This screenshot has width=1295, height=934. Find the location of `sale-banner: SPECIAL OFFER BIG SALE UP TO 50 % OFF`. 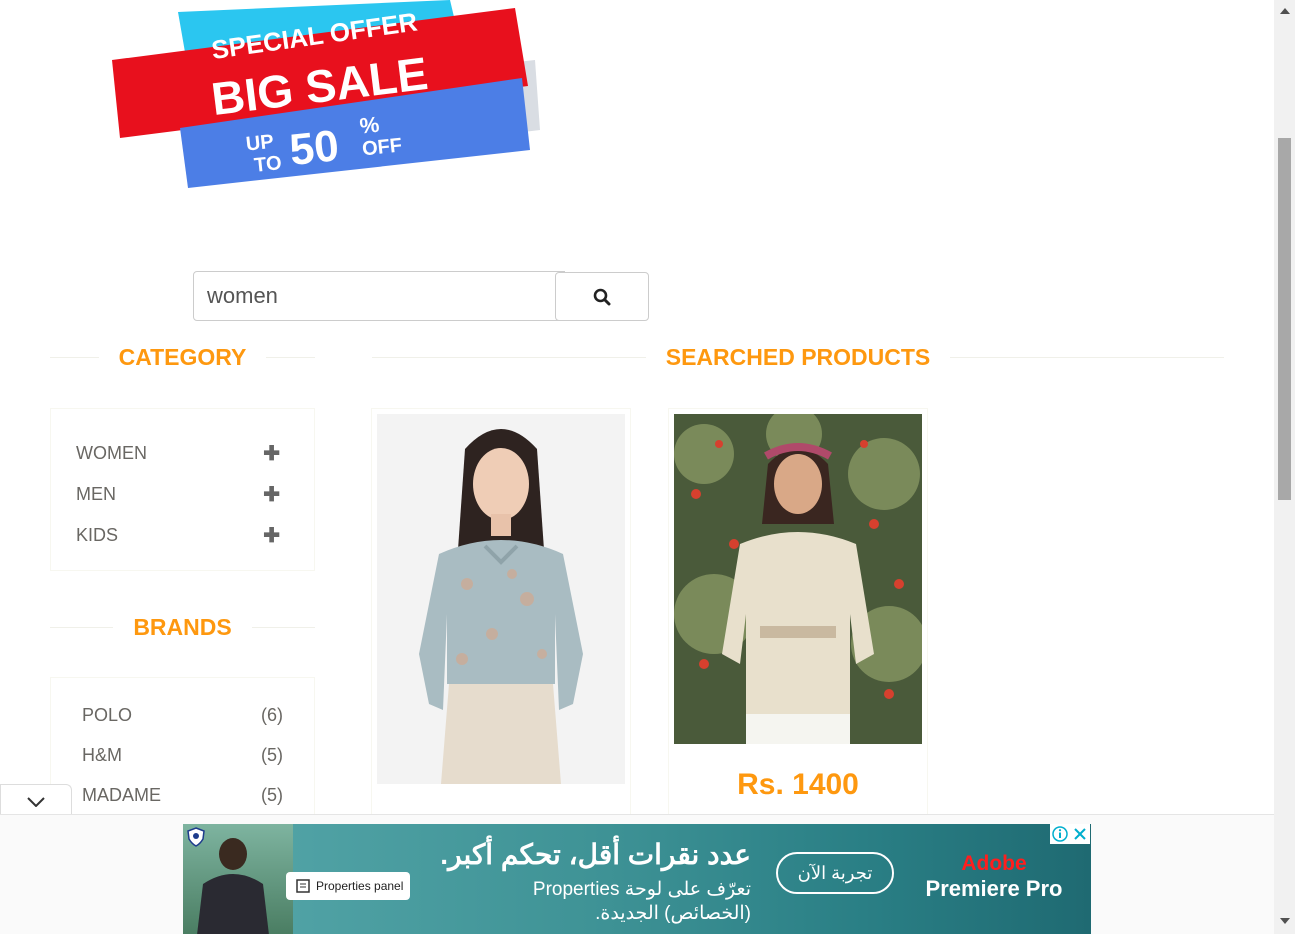

sale-banner: SPECIAL OFFER BIG SALE UP TO 50 % OFF is located at coordinates (325, 95).